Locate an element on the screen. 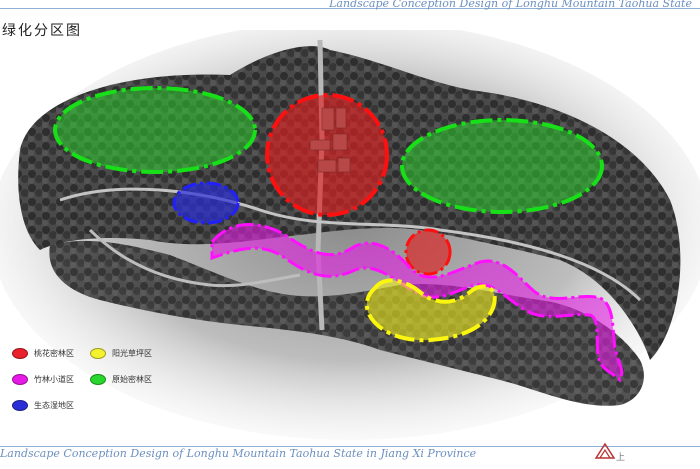 This screenshot has width=700, height=469. legend-swatch-peach is located at coordinates (20, 353).